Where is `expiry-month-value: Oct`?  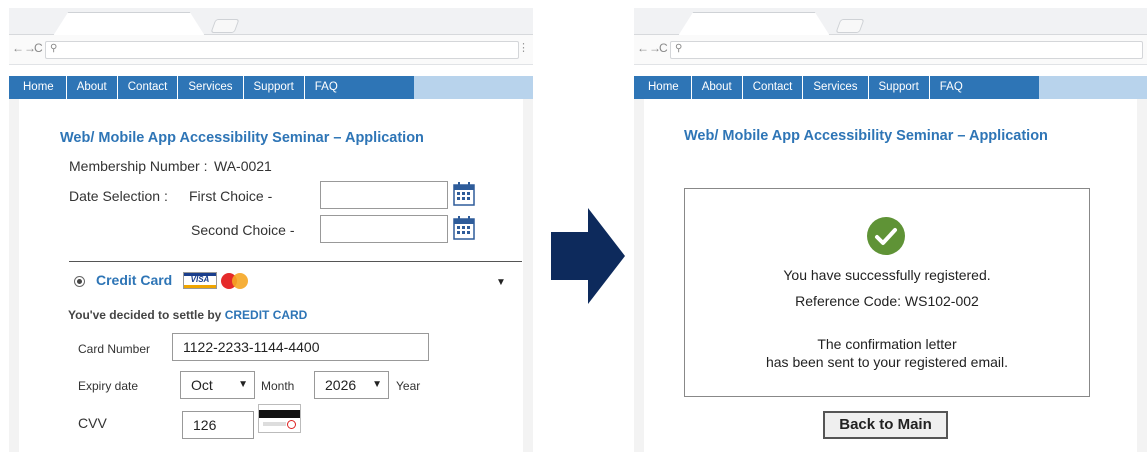
expiry-month-value: Oct is located at coordinates (202, 385).